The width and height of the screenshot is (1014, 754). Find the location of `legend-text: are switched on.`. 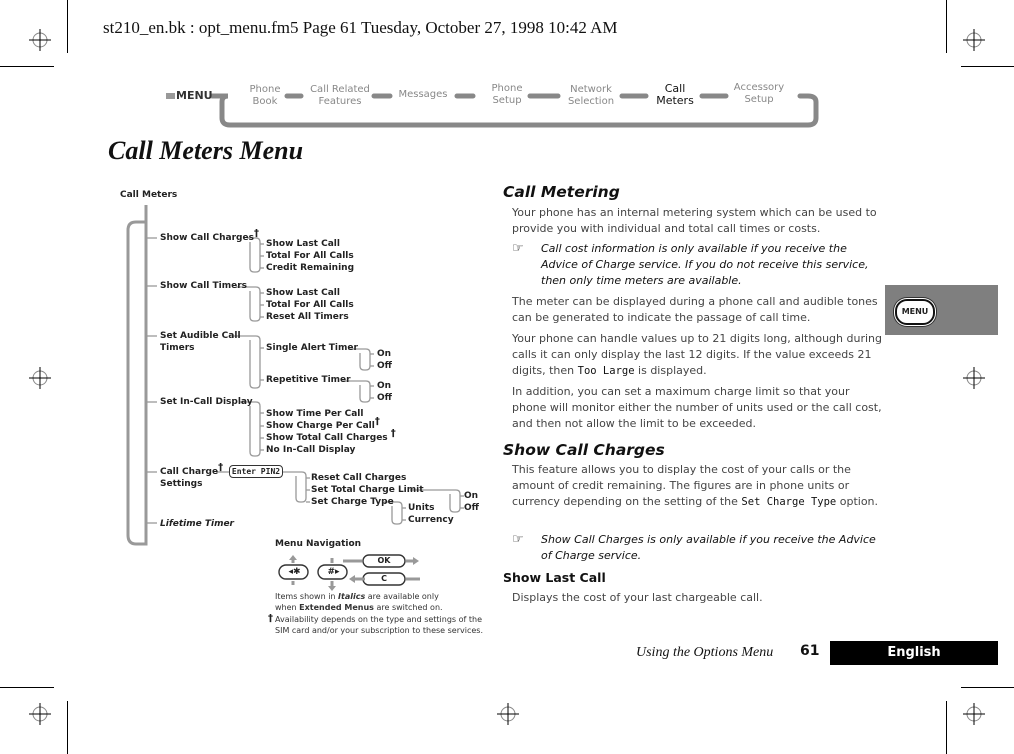

legend-text: are switched on. is located at coordinates (408, 607).